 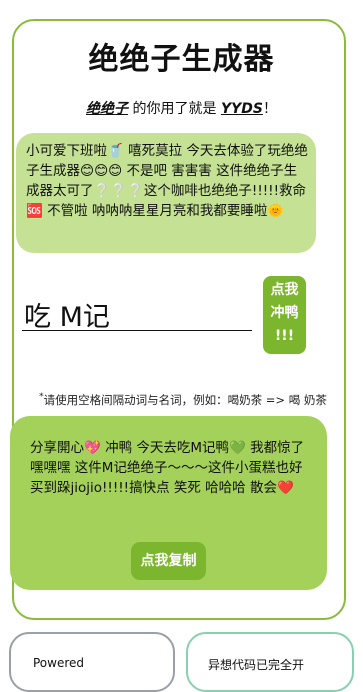 What do you see at coordinates (241, 109) in the screenshot?
I see `subtitle-keyword-2: YYDS` at bounding box center [241, 109].